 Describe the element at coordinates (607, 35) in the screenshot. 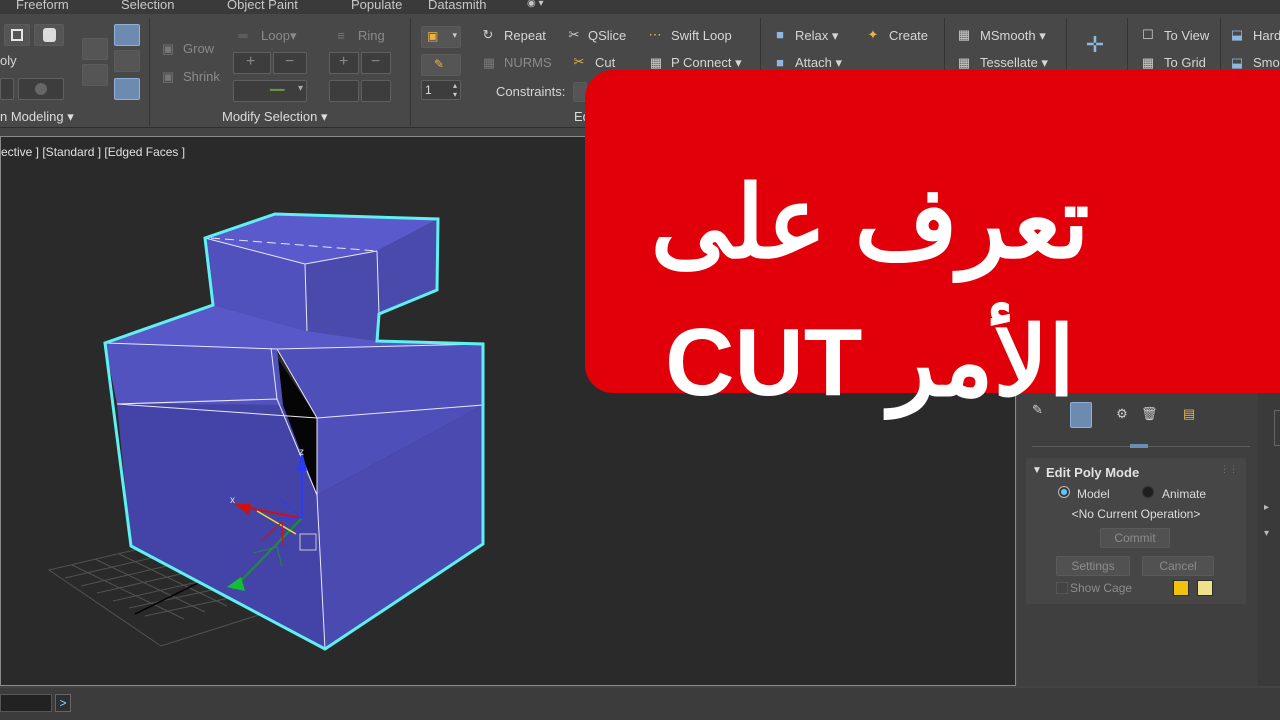

I see `qslice-button: QSlice` at that location.